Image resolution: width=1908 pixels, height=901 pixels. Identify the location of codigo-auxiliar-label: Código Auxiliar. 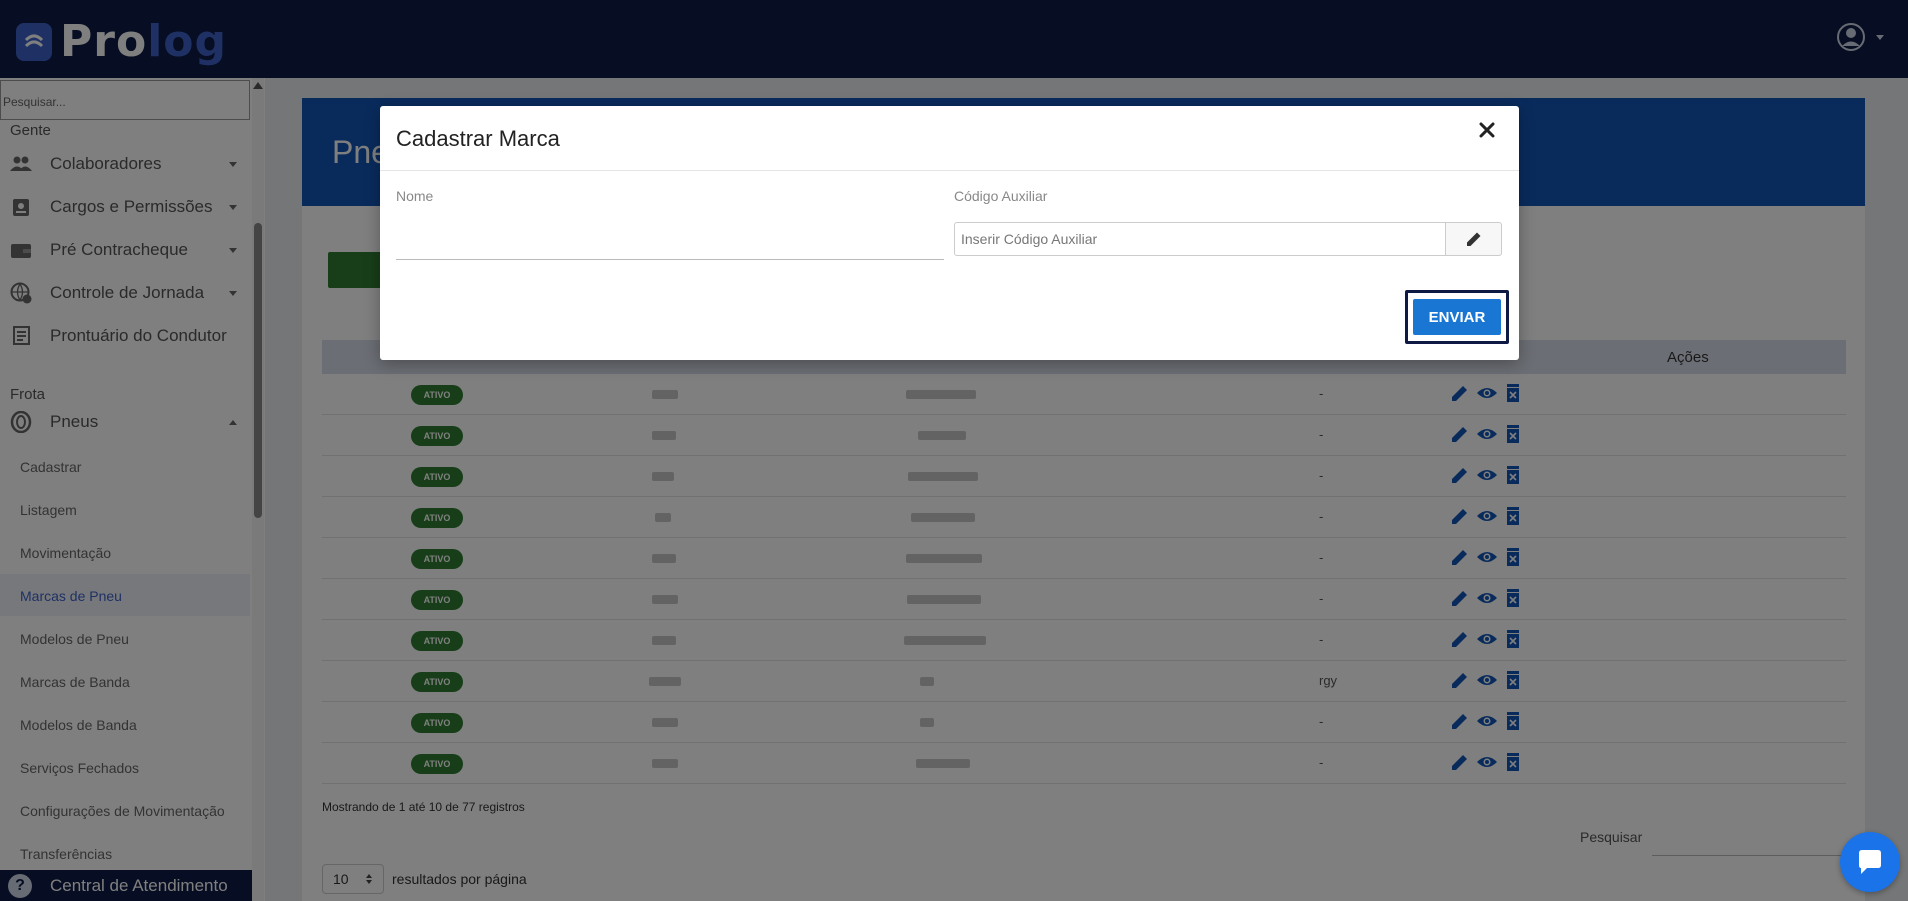
(1001, 196).